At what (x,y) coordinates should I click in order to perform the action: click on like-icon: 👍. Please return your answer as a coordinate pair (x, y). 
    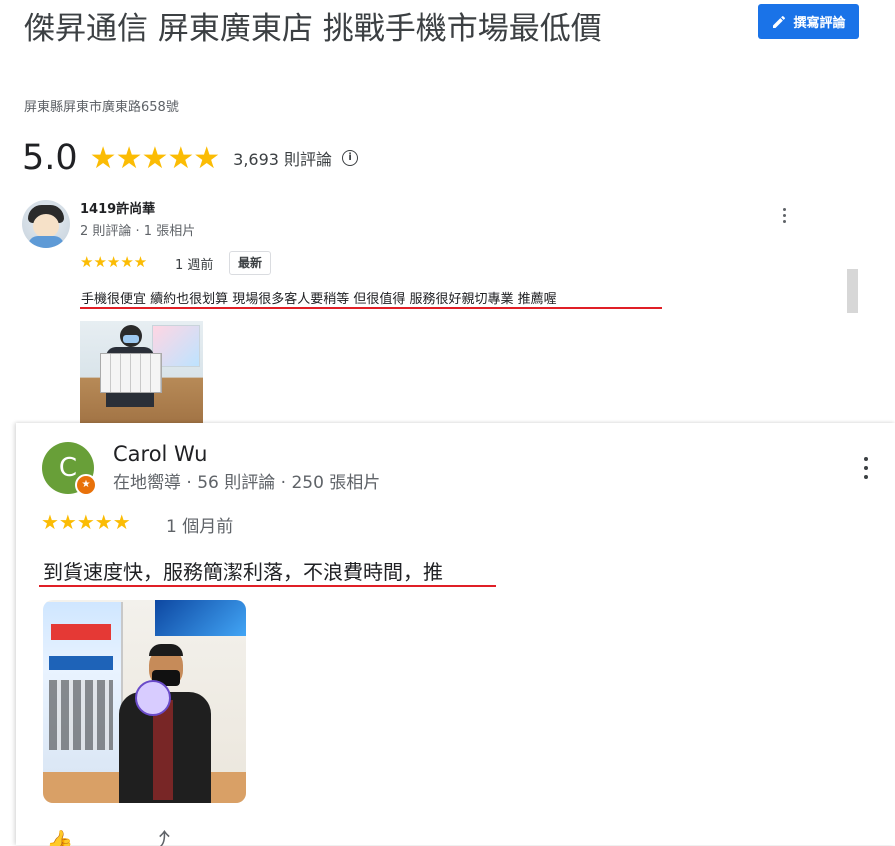
    Looking at the image, I should click on (59, 838).